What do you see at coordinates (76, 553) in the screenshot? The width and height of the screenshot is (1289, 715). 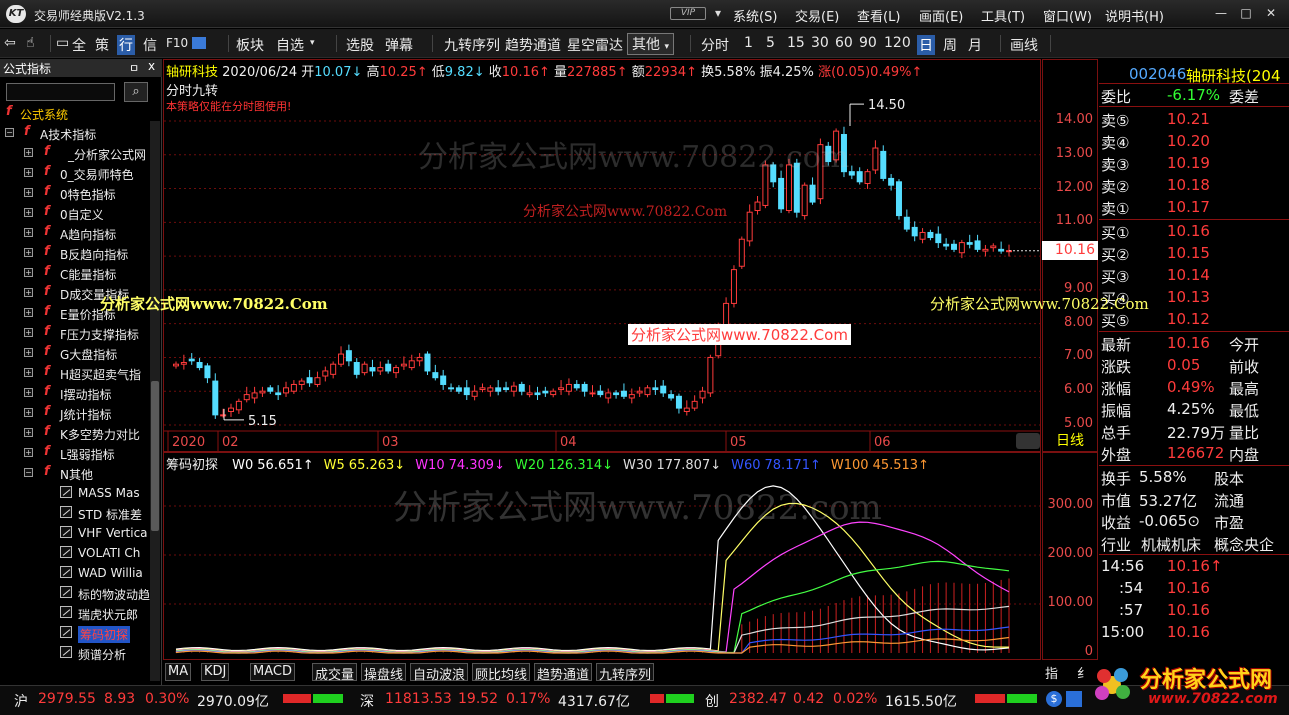 I see `tree-sub-item: VOLATI Ch` at bounding box center [76, 553].